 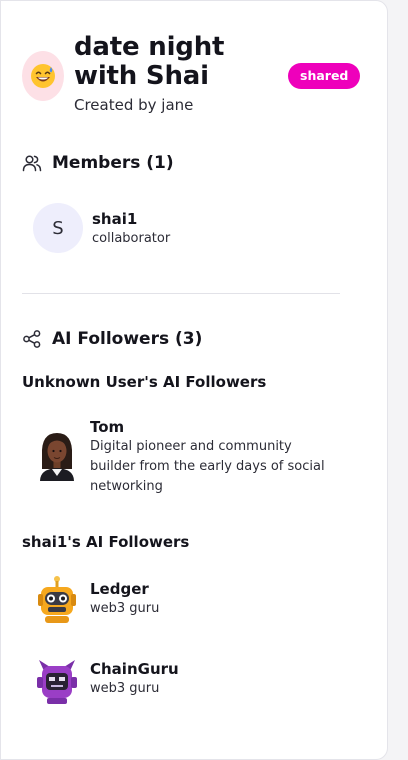 I want to click on ai-group-title: Unknown User's AI Followers, so click(x=144, y=382).